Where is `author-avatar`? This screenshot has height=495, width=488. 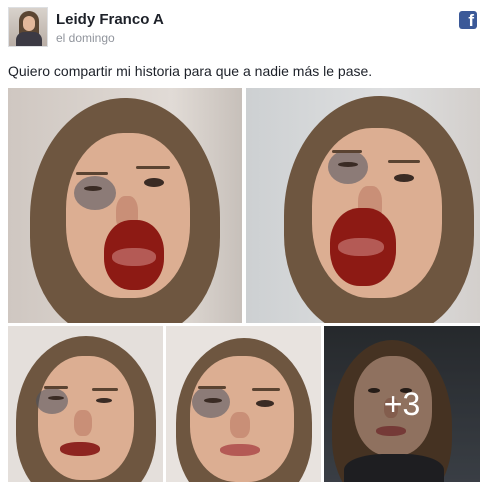 author-avatar is located at coordinates (28, 27).